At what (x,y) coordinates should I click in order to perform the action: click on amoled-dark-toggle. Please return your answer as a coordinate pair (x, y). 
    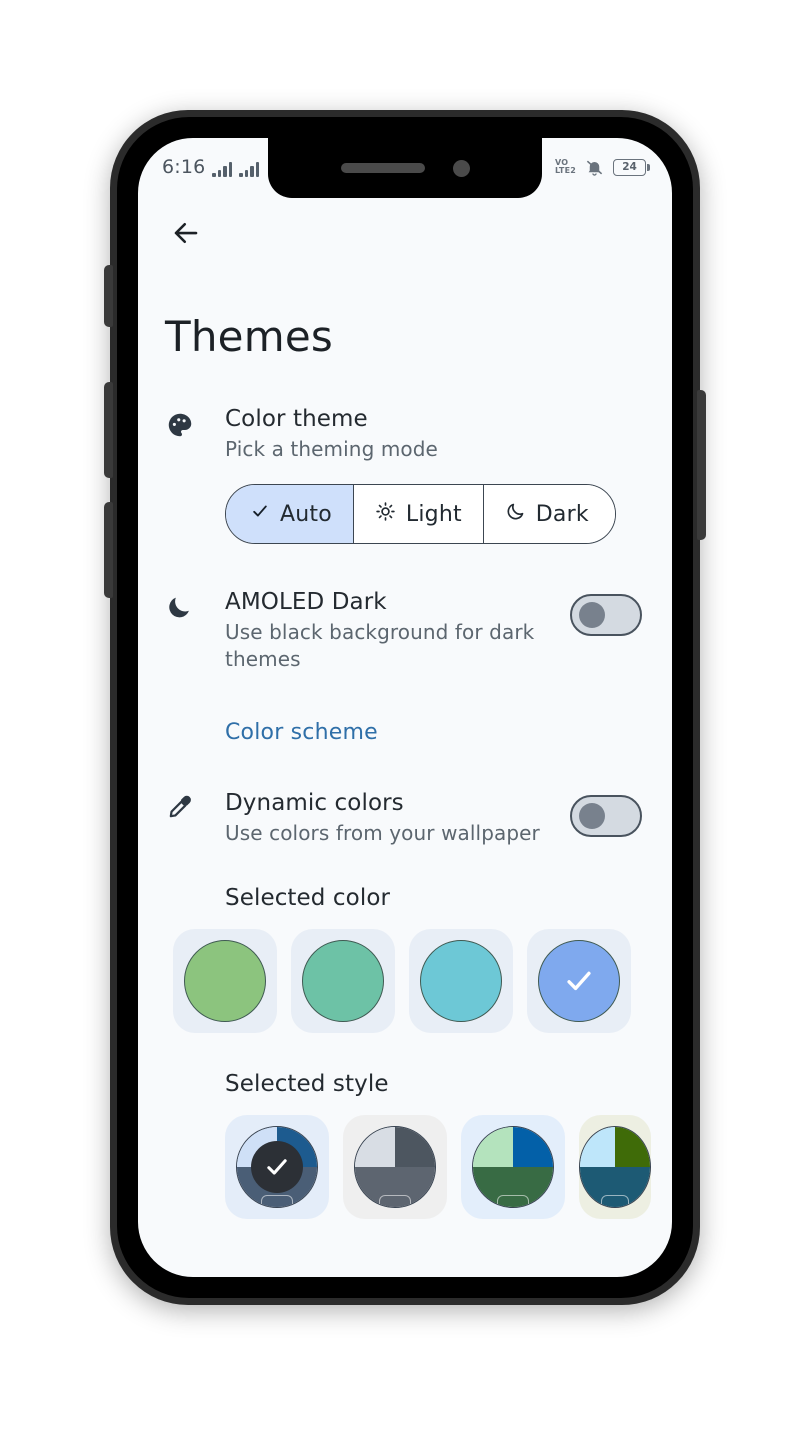
    Looking at the image, I should click on (606, 615).